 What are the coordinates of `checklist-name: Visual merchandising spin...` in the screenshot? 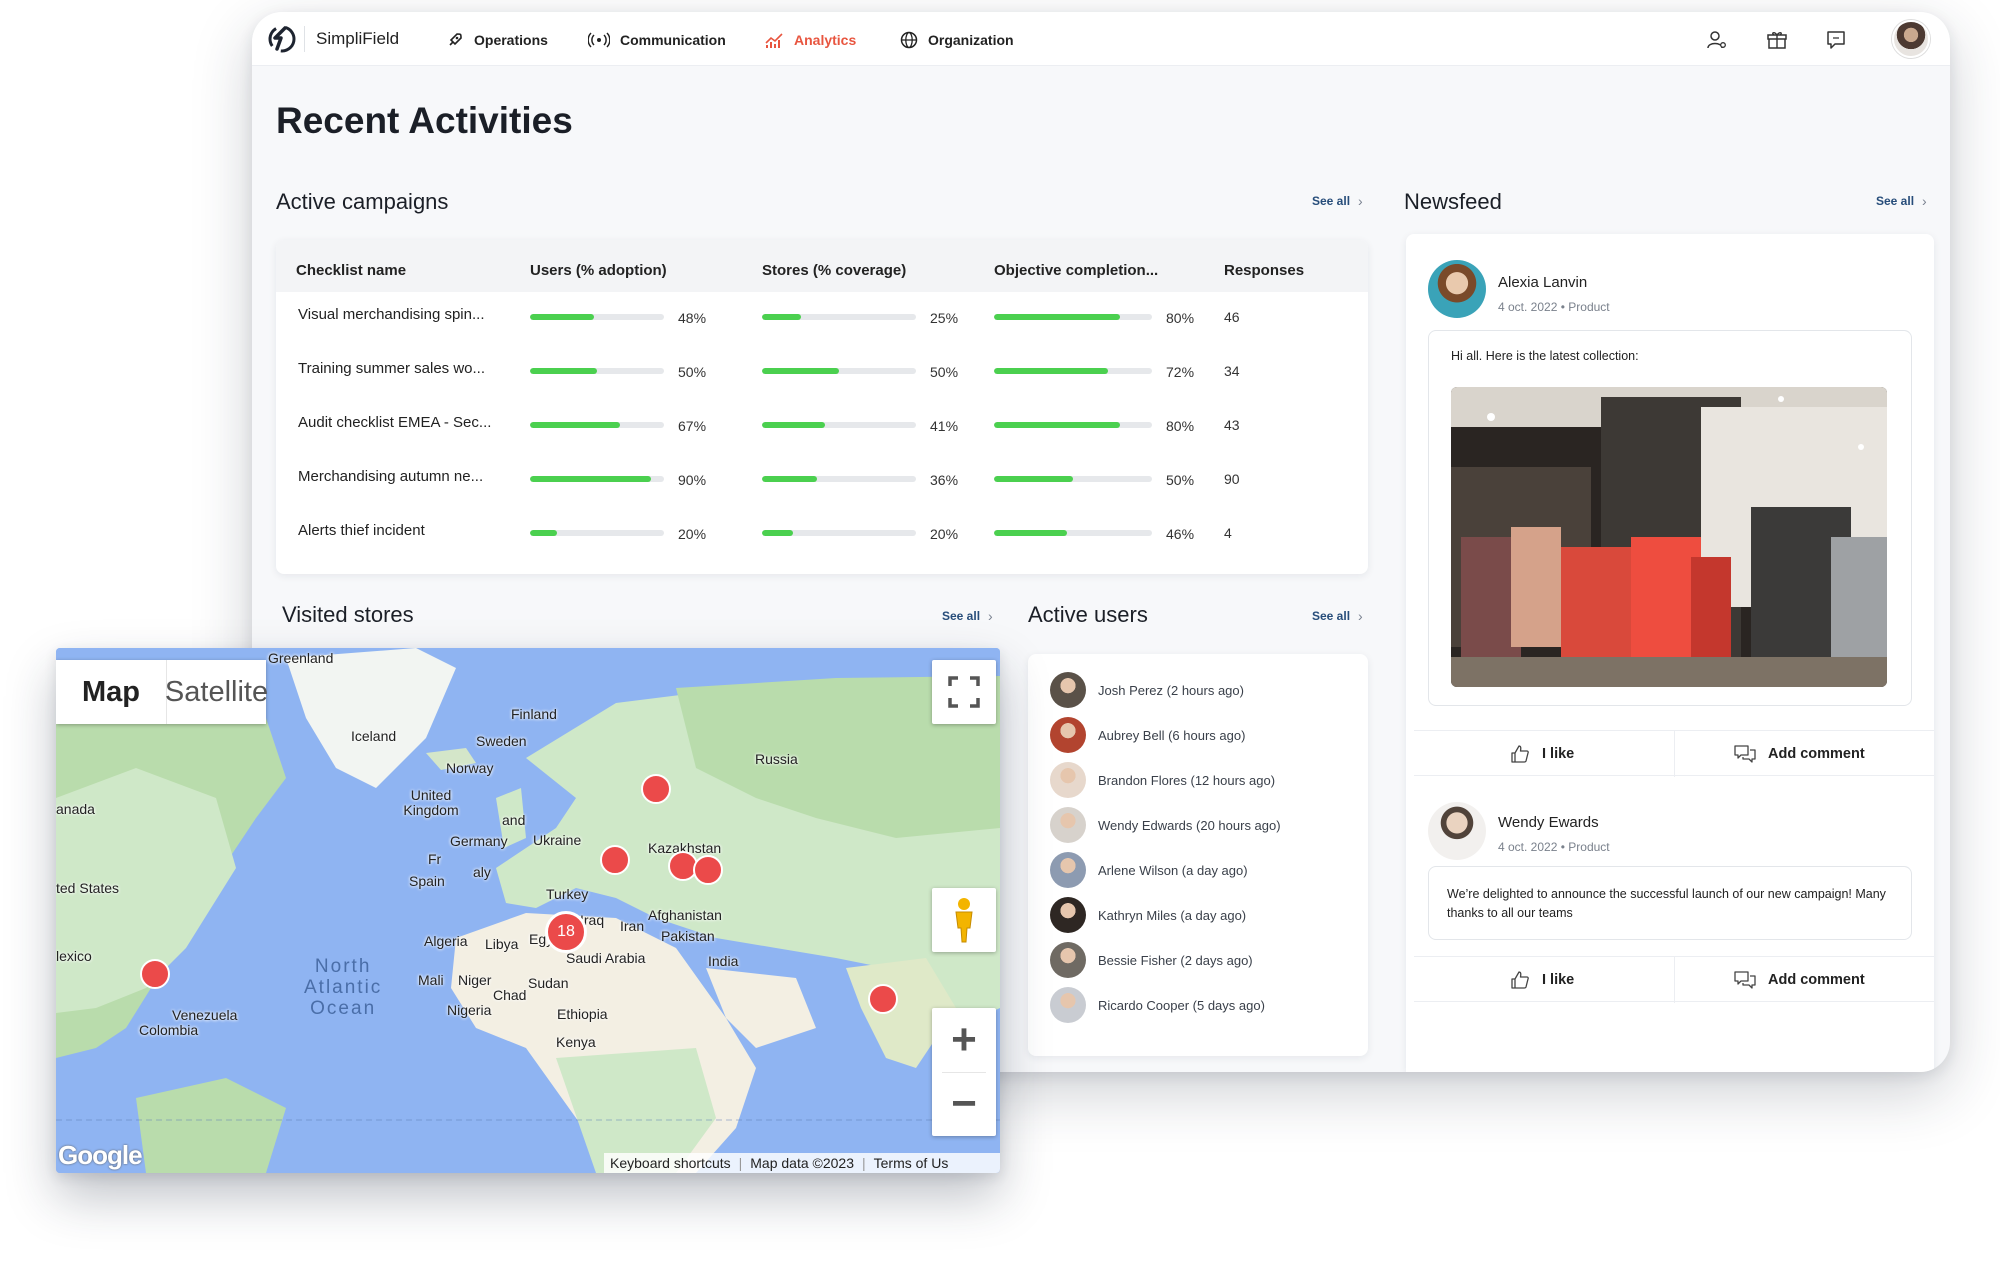 It's located at (391, 314).